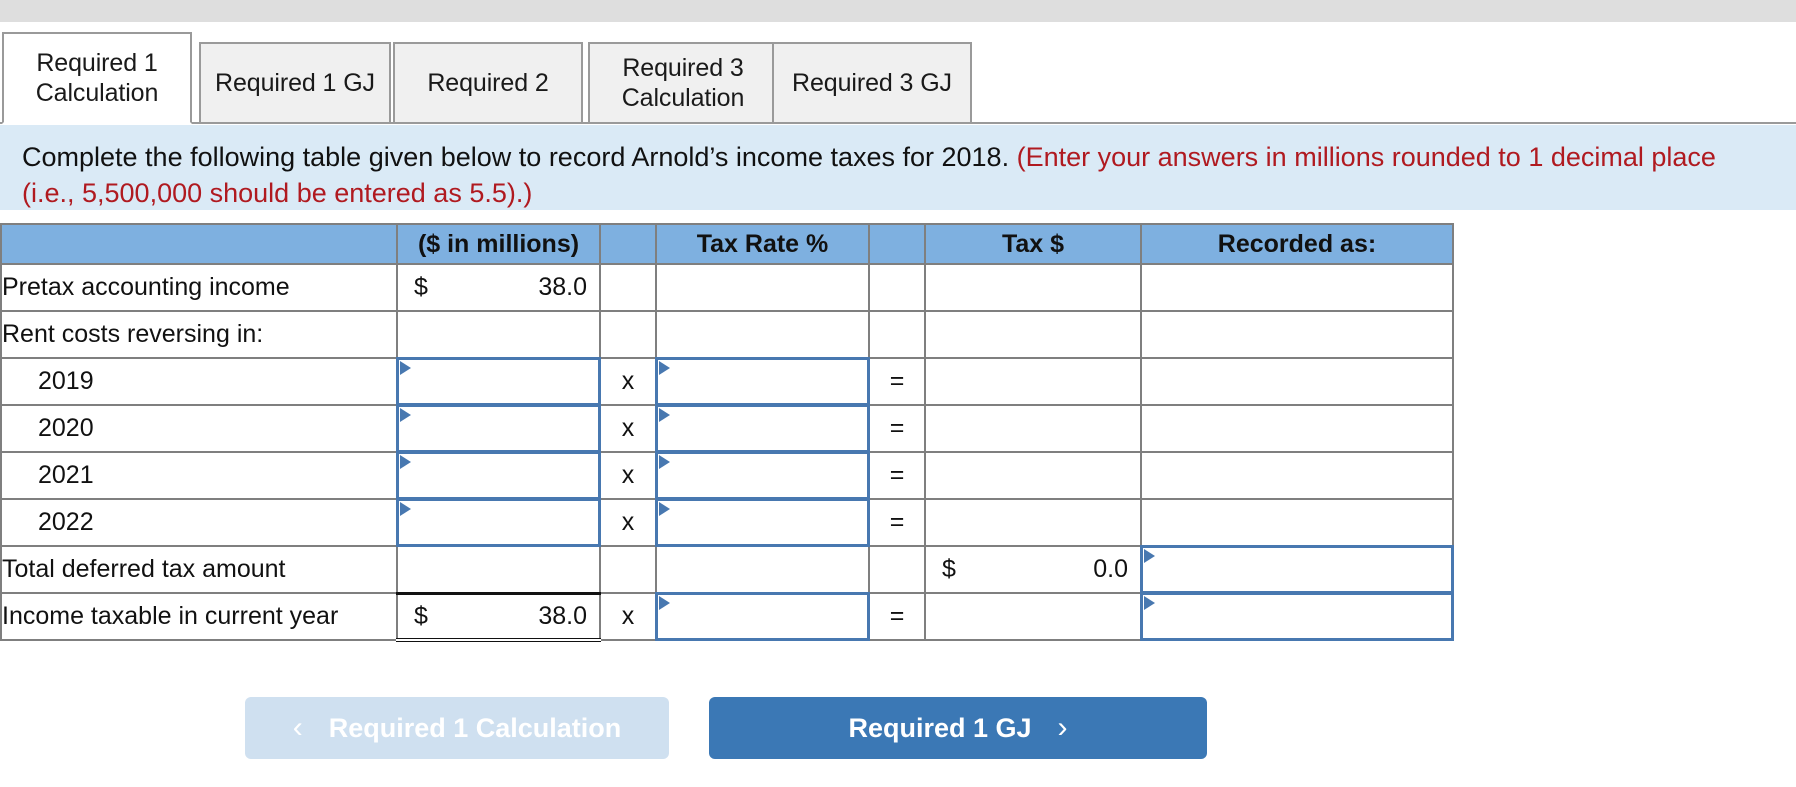 Image resolution: width=1796 pixels, height=787 pixels. I want to click on tab-required-3-calculation: Required 3 Calculation, so click(683, 83).